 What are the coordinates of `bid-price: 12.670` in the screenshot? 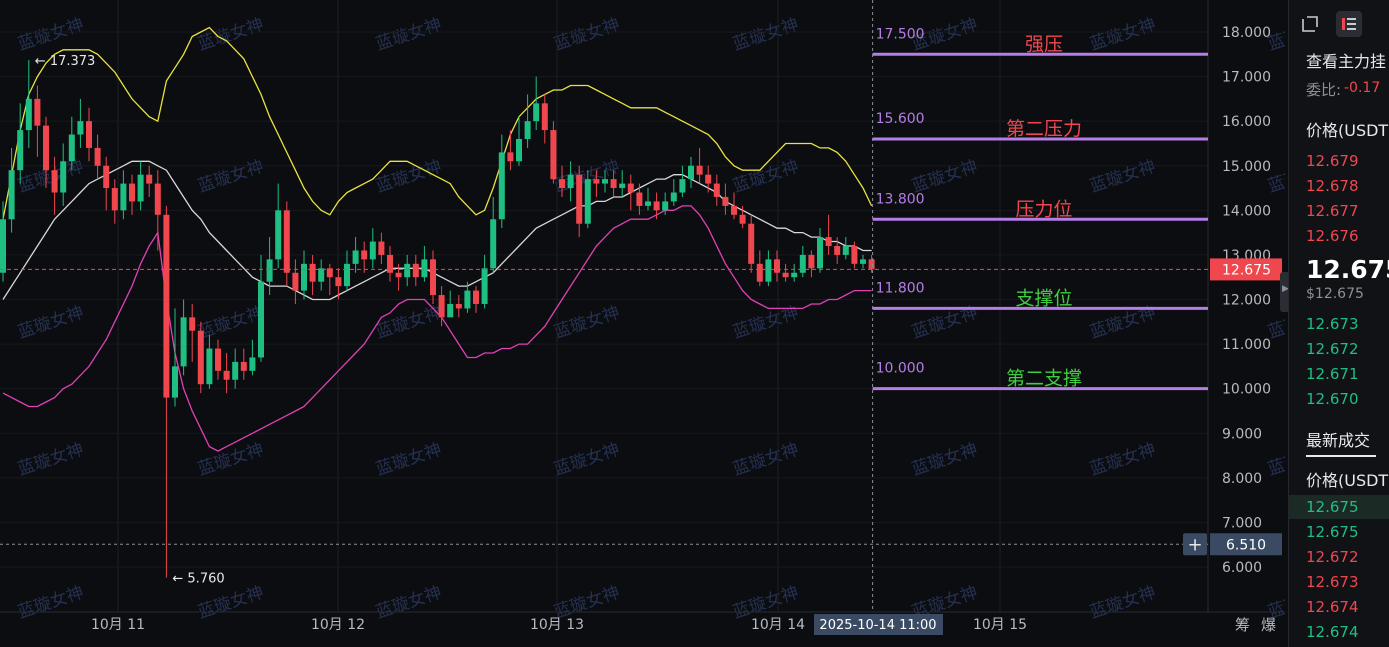 It's located at (1332, 399).